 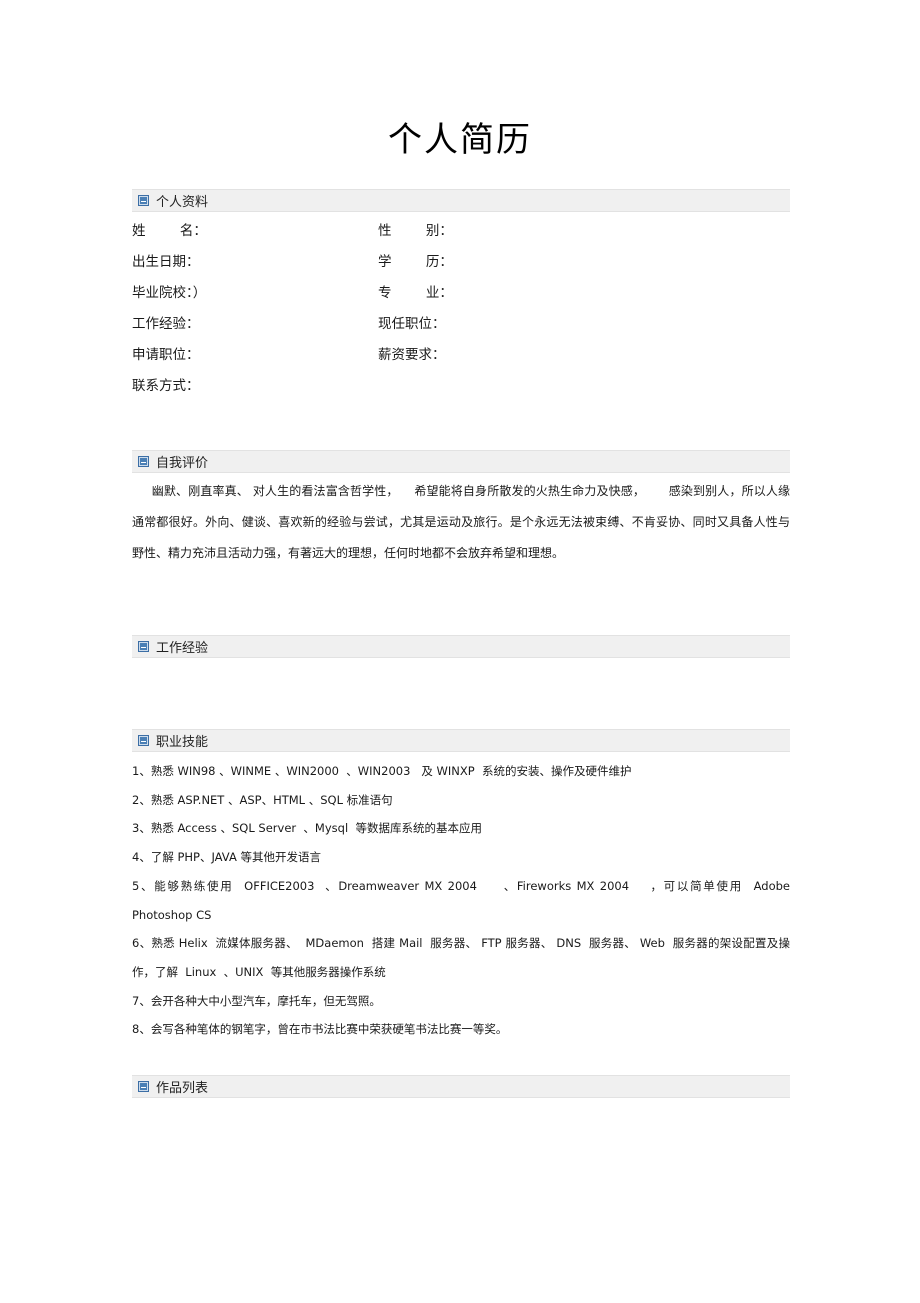 I want to click on skill-item: 4、了解 PHP、JAVA 等其他开发语言, so click(x=226, y=857).